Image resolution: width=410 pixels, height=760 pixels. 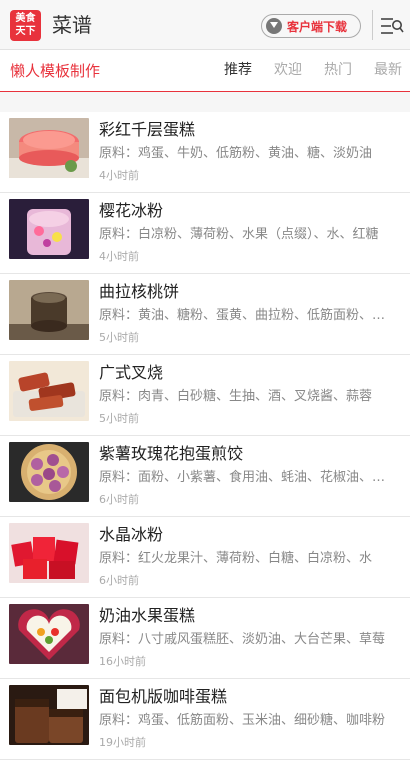 What do you see at coordinates (163, 696) in the screenshot?
I see `recipe-title: 面包机版咖啡蛋糕` at bounding box center [163, 696].